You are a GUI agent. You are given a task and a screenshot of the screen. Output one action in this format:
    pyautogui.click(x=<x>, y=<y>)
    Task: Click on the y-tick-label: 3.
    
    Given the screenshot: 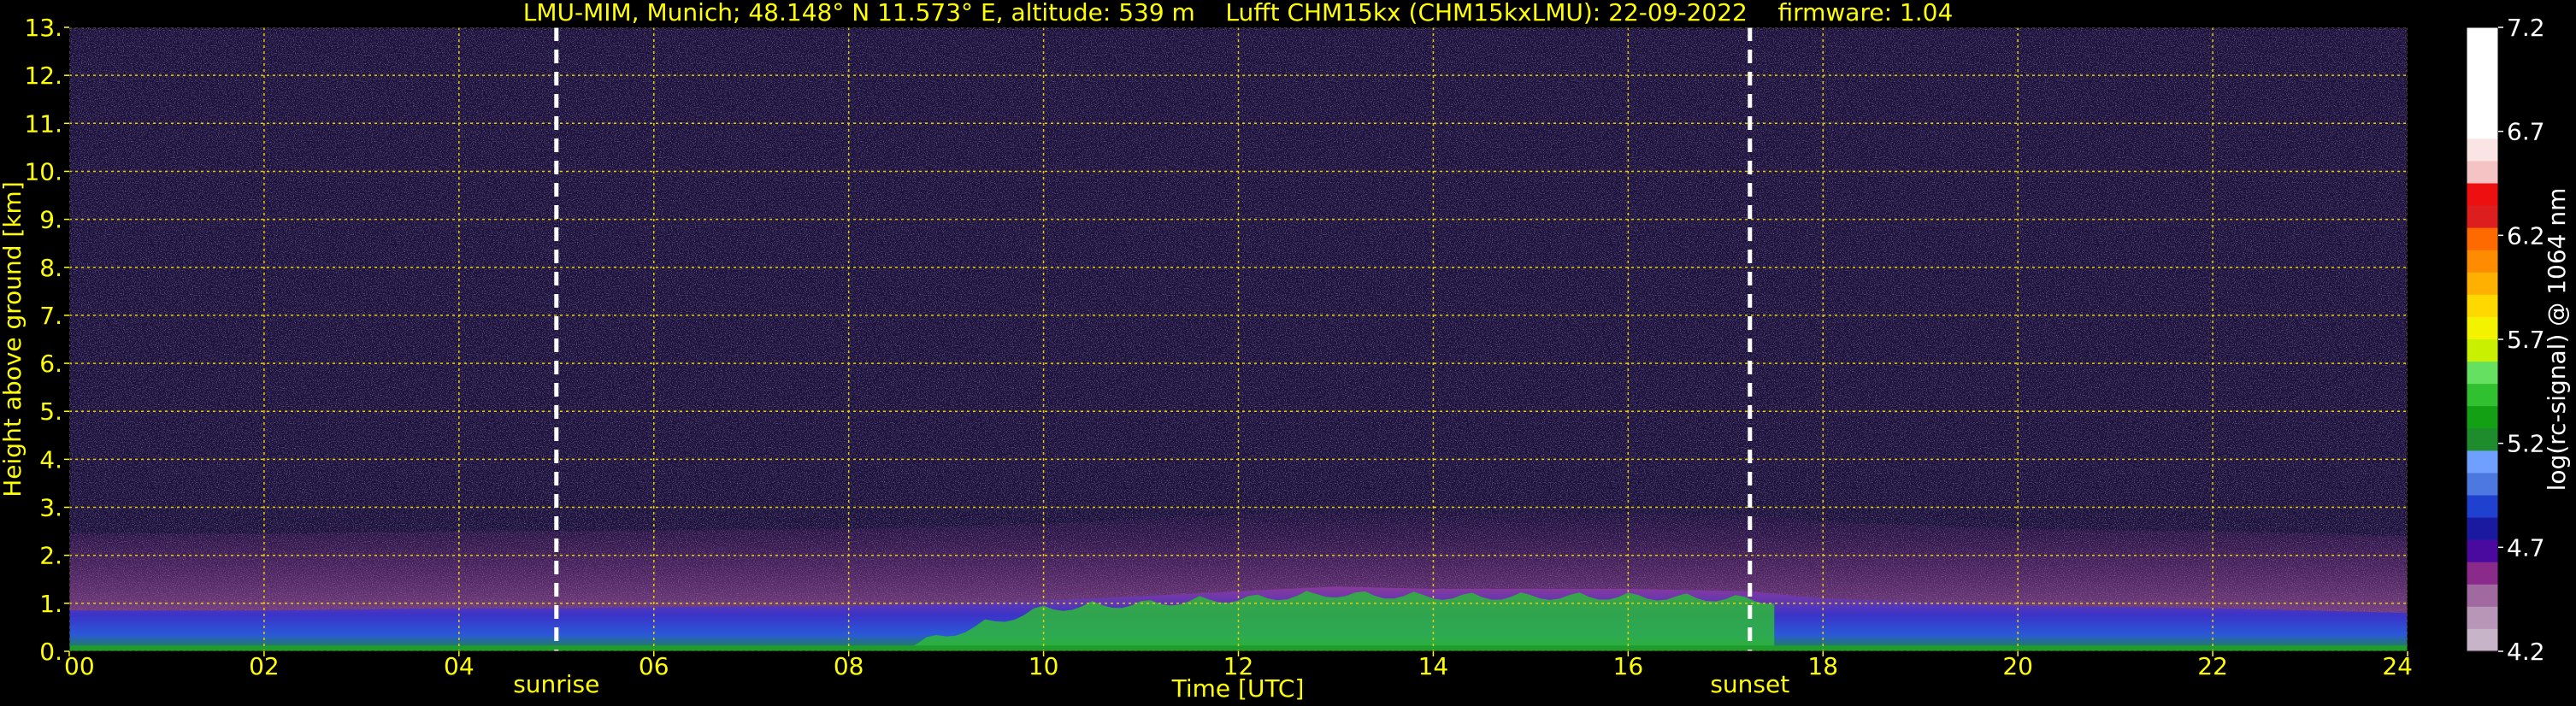 What is the action you would take?
    pyautogui.click(x=51, y=508)
    